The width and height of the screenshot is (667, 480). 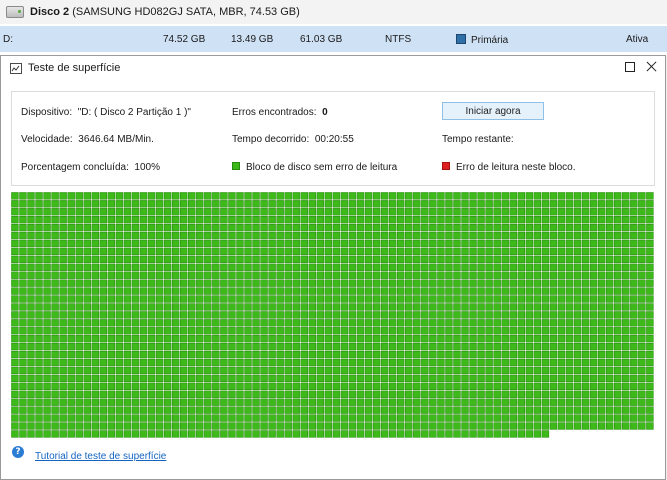 I want to click on red-block-icon, so click(x=446, y=166).